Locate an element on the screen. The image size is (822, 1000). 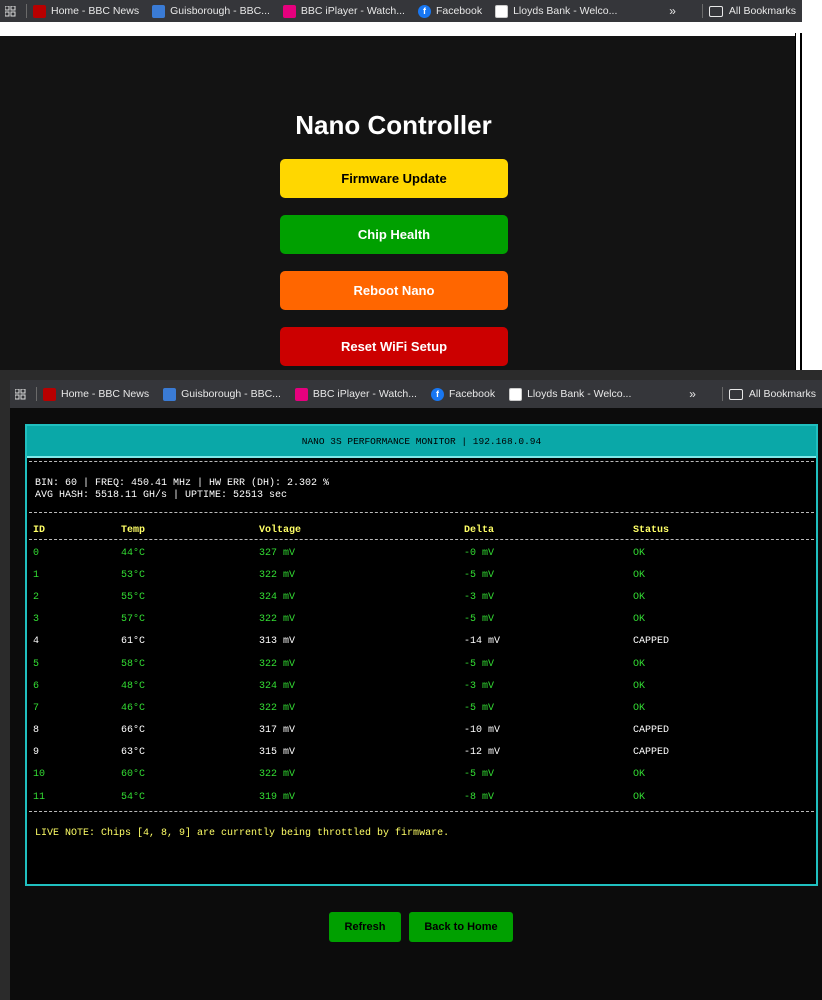
cell-status: CAPPED is located at coordinates (651, 731).